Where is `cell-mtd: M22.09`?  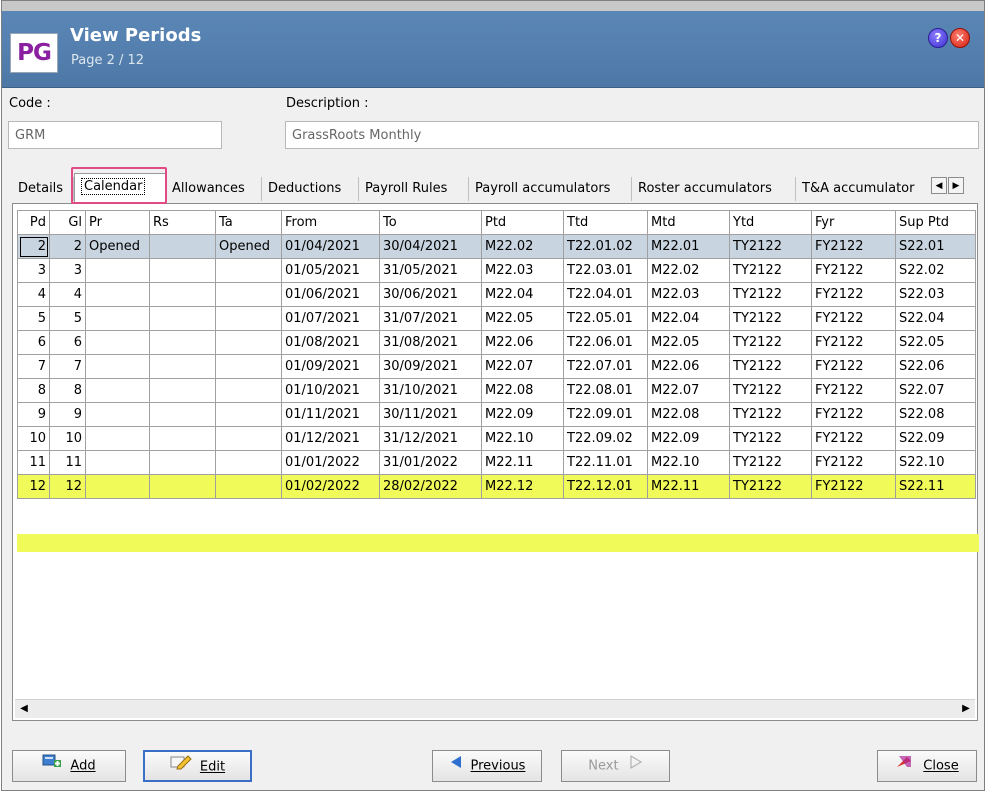
cell-mtd: M22.09 is located at coordinates (688, 438).